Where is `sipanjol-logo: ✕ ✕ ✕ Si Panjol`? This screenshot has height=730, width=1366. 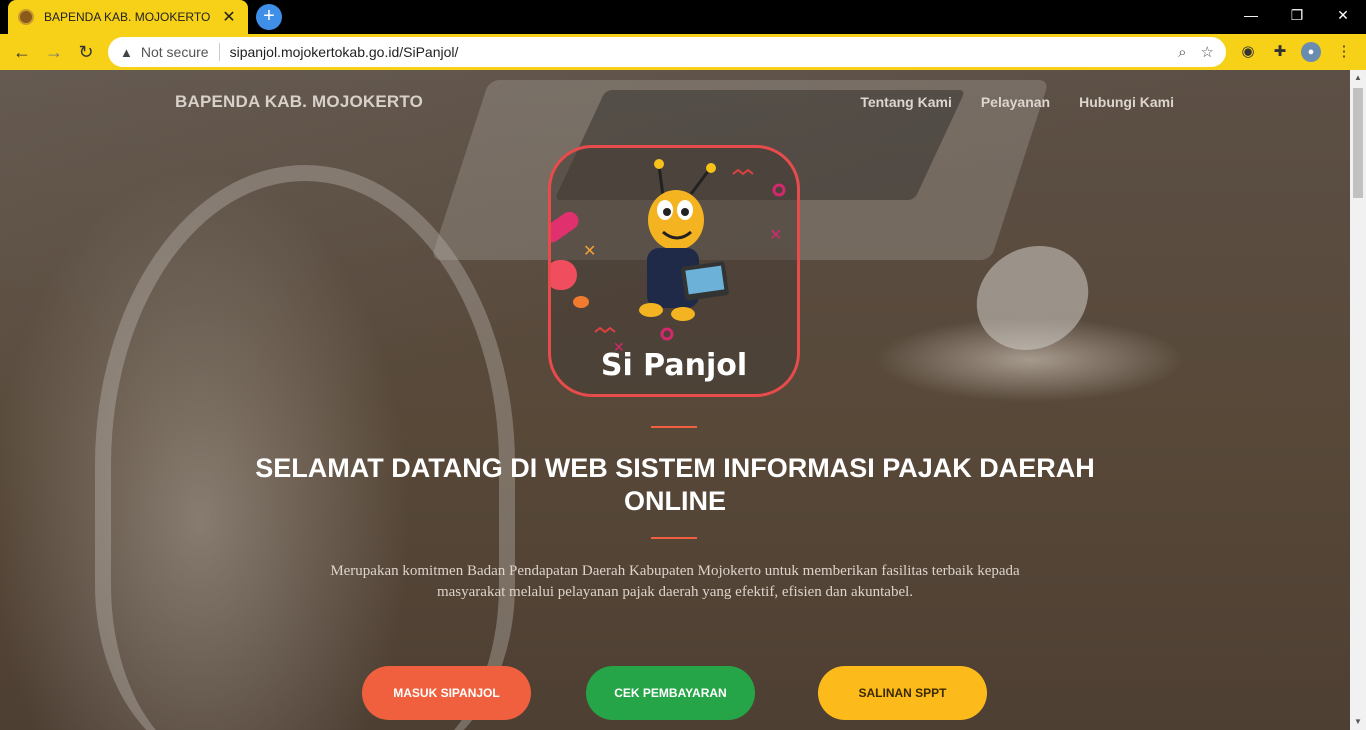
sipanjol-logo: ✕ ✕ ✕ Si Panjol is located at coordinates (674, 271).